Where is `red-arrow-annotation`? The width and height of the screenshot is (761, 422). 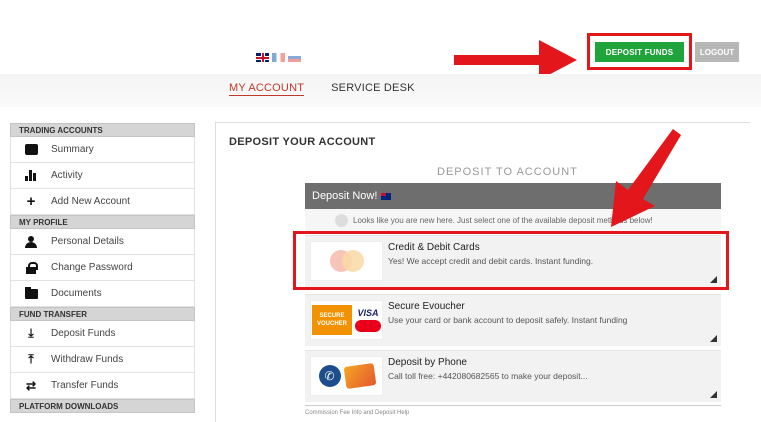
red-arrow-annotation is located at coordinates (646, 178).